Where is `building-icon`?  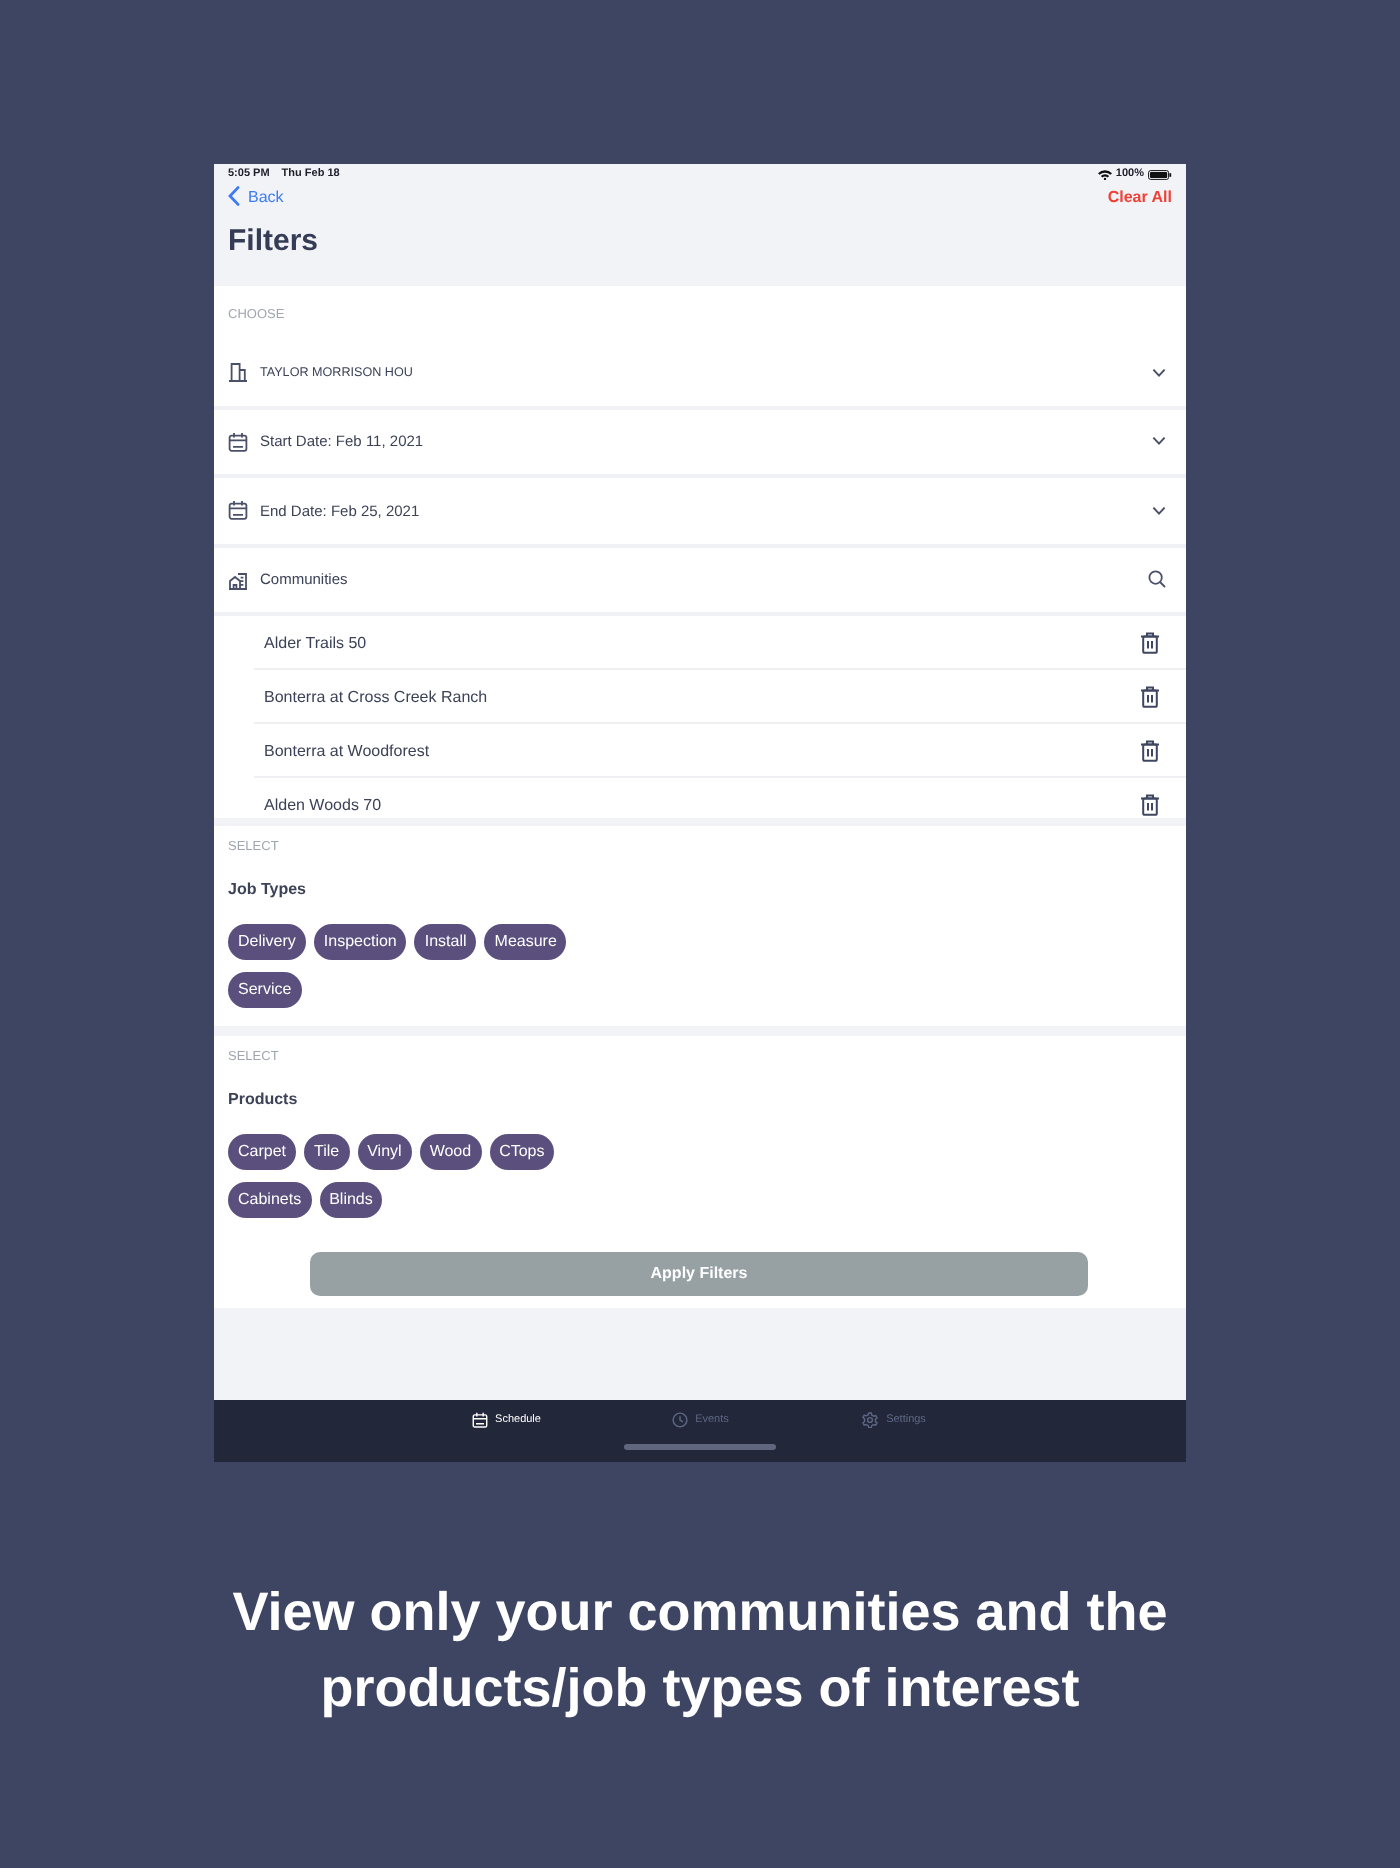
building-icon is located at coordinates (238, 372).